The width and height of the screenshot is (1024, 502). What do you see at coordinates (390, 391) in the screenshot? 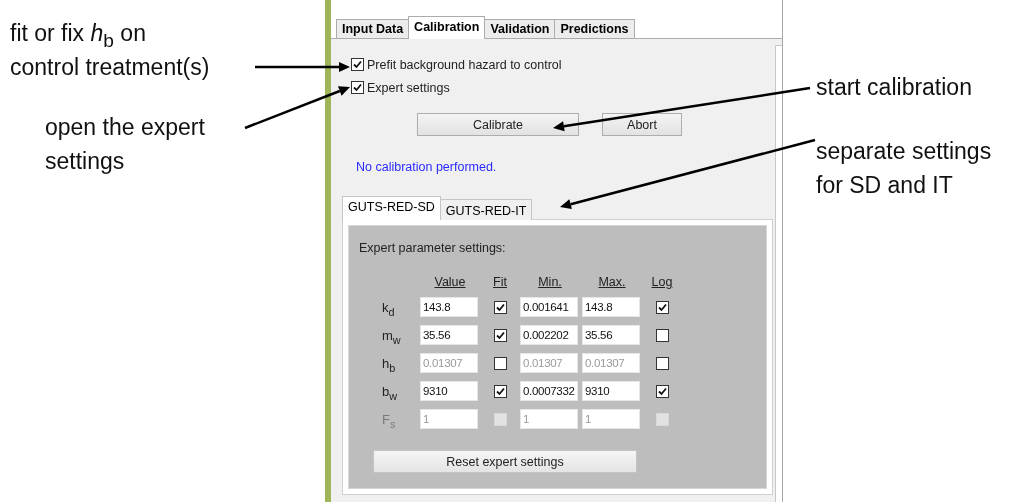
I see `parameter-name: b$_{w}$` at bounding box center [390, 391].